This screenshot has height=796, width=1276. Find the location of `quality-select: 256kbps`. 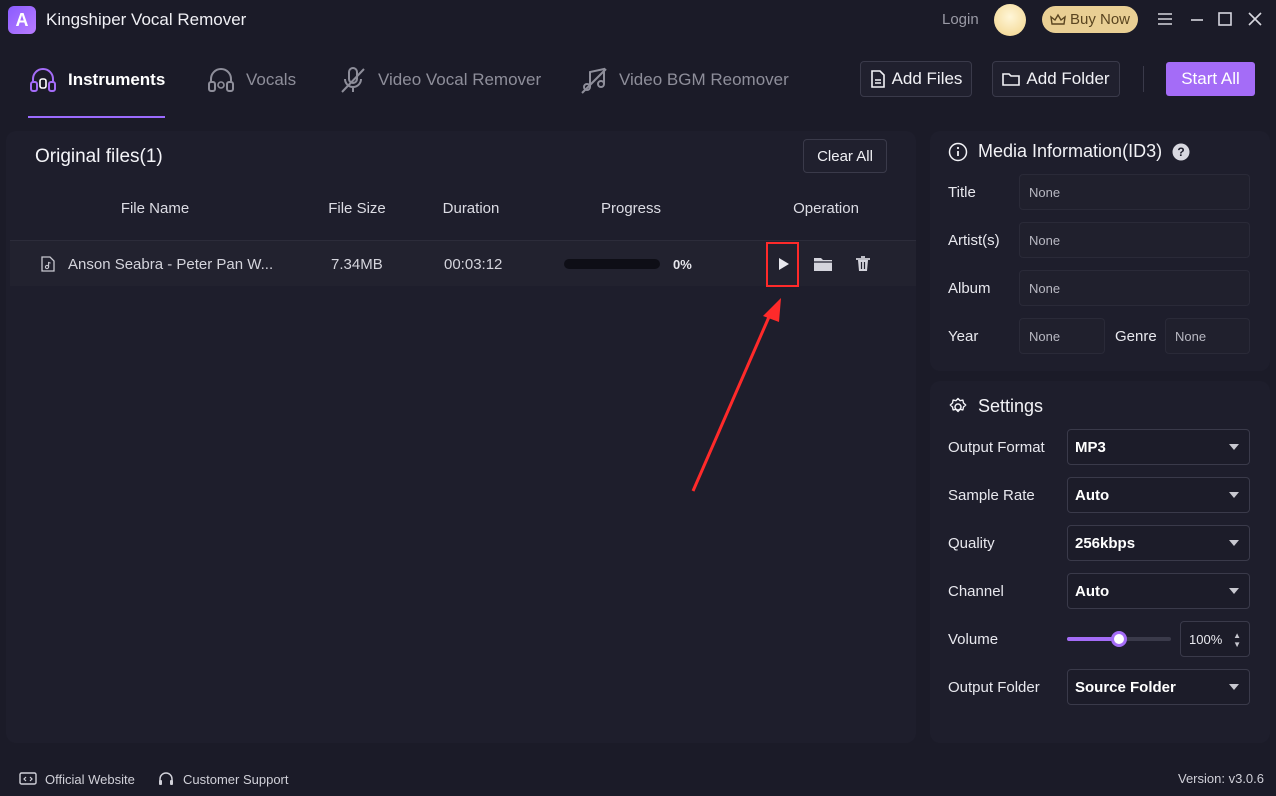

quality-select: 256kbps is located at coordinates (1158, 543).